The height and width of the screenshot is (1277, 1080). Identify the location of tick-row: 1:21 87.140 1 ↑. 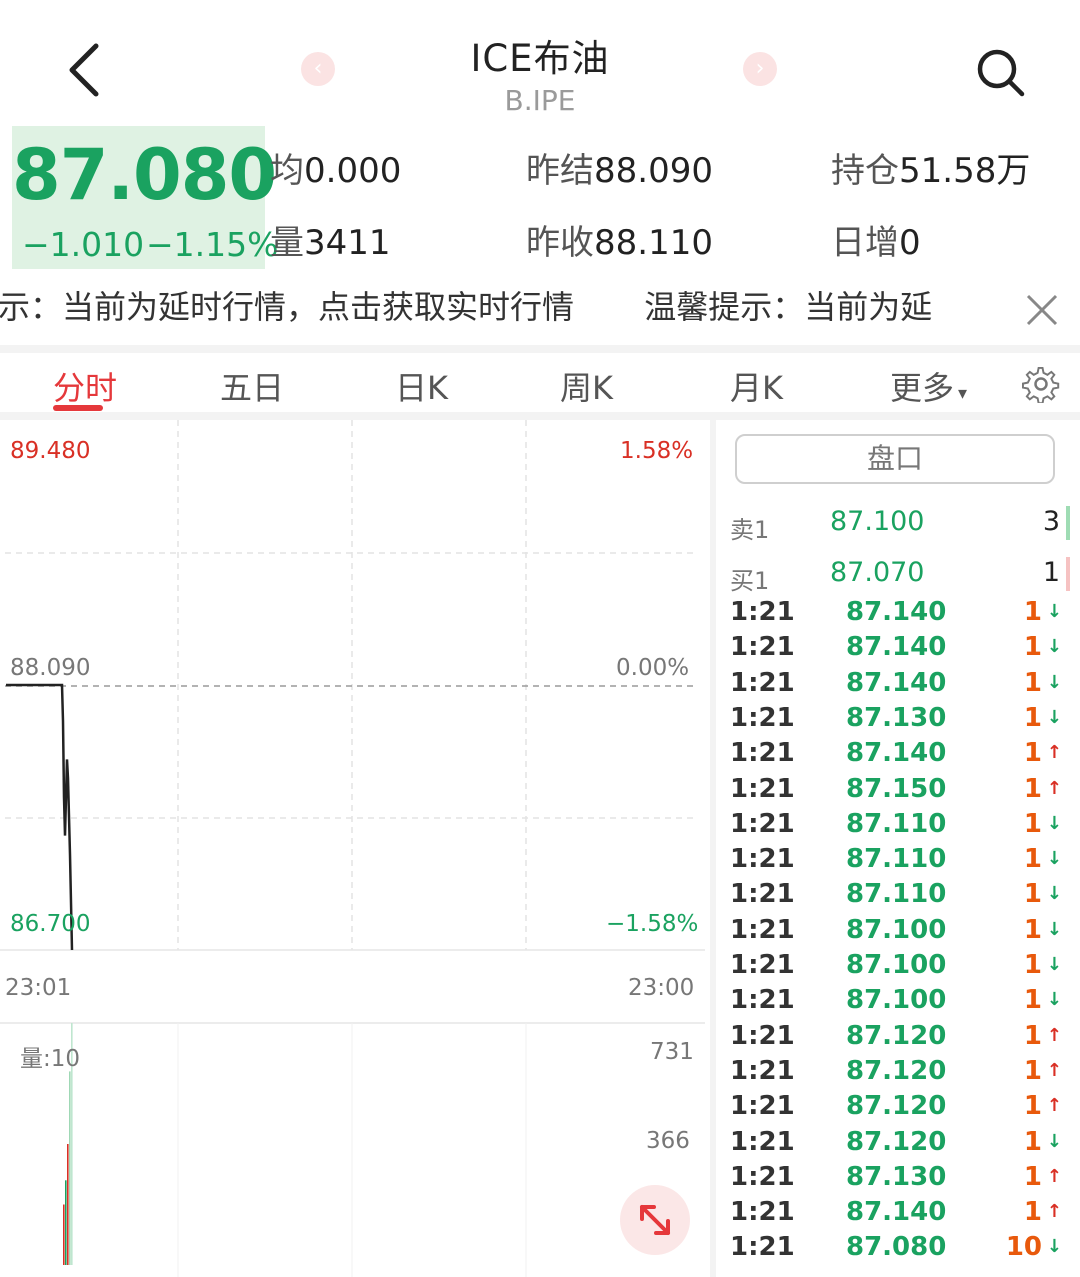
(900, 755).